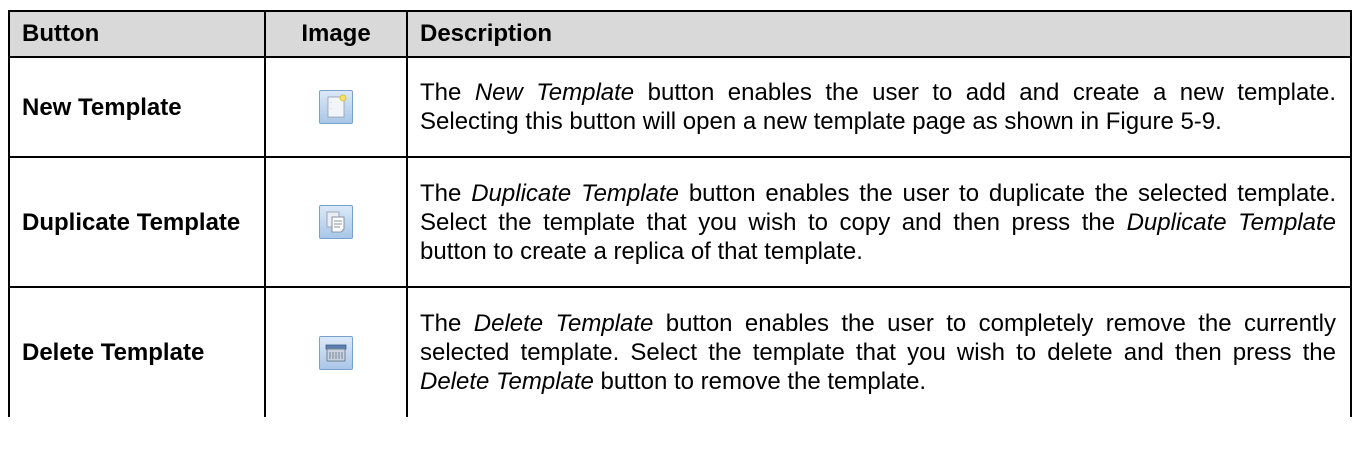 The image size is (1359, 466). What do you see at coordinates (137, 222) in the screenshot?
I see `row-button-name: Duplicate Template` at bounding box center [137, 222].